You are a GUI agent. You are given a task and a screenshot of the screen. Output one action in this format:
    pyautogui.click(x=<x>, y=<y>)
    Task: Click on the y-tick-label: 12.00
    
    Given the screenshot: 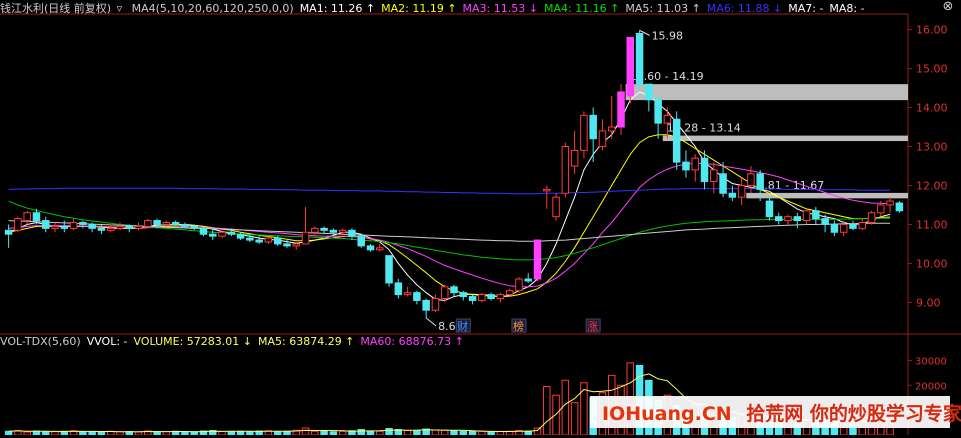 What is the action you would take?
    pyautogui.click(x=932, y=185)
    